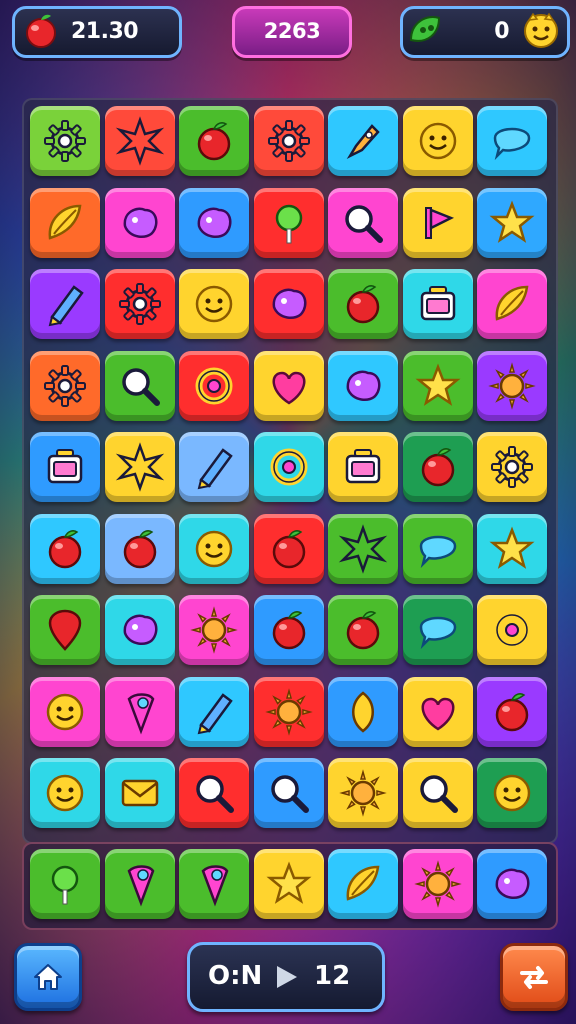 This screenshot has height=1024, width=576. Describe the element at coordinates (65, 386) in the screenshot. I see `board-tile-r4-c1` at that location.